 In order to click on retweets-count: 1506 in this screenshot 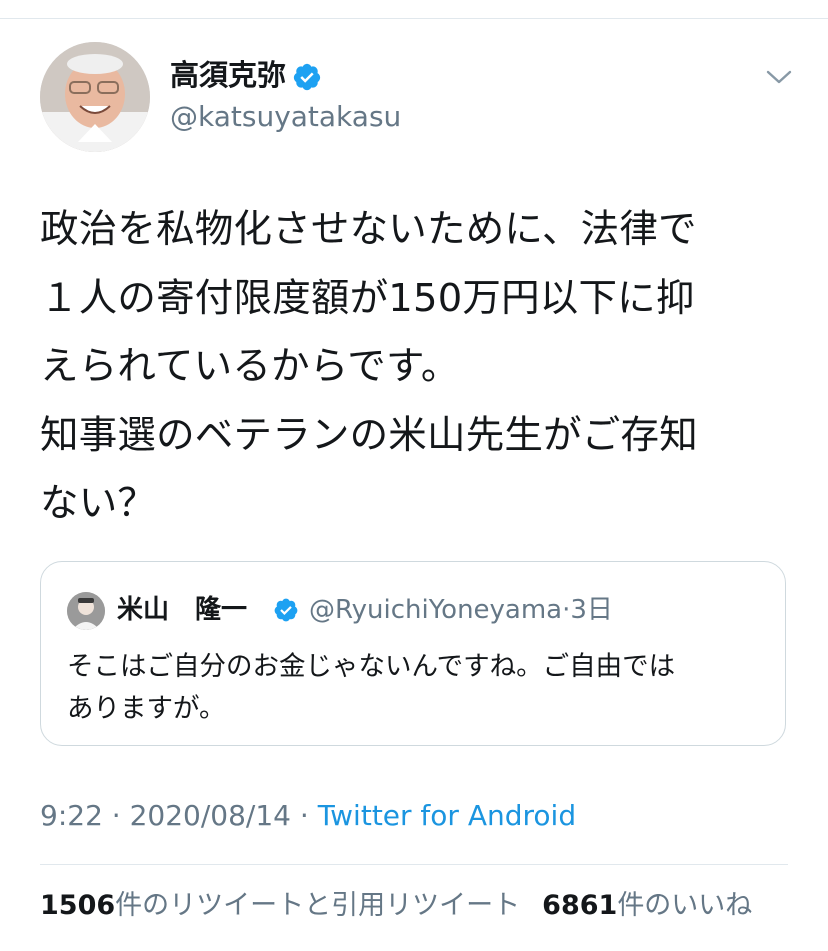, I will do `click(78, 905)`.